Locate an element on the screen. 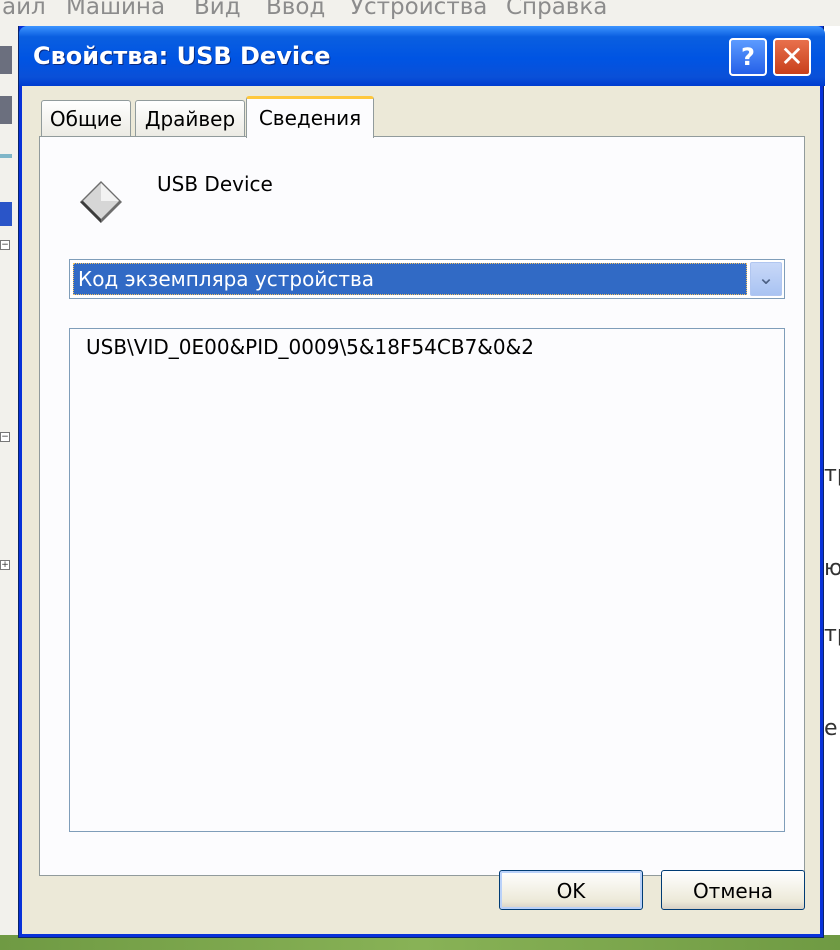 This screenshot has width=840, height=950. bg-menu-machine: Машина is located at coordinates (115, 10).